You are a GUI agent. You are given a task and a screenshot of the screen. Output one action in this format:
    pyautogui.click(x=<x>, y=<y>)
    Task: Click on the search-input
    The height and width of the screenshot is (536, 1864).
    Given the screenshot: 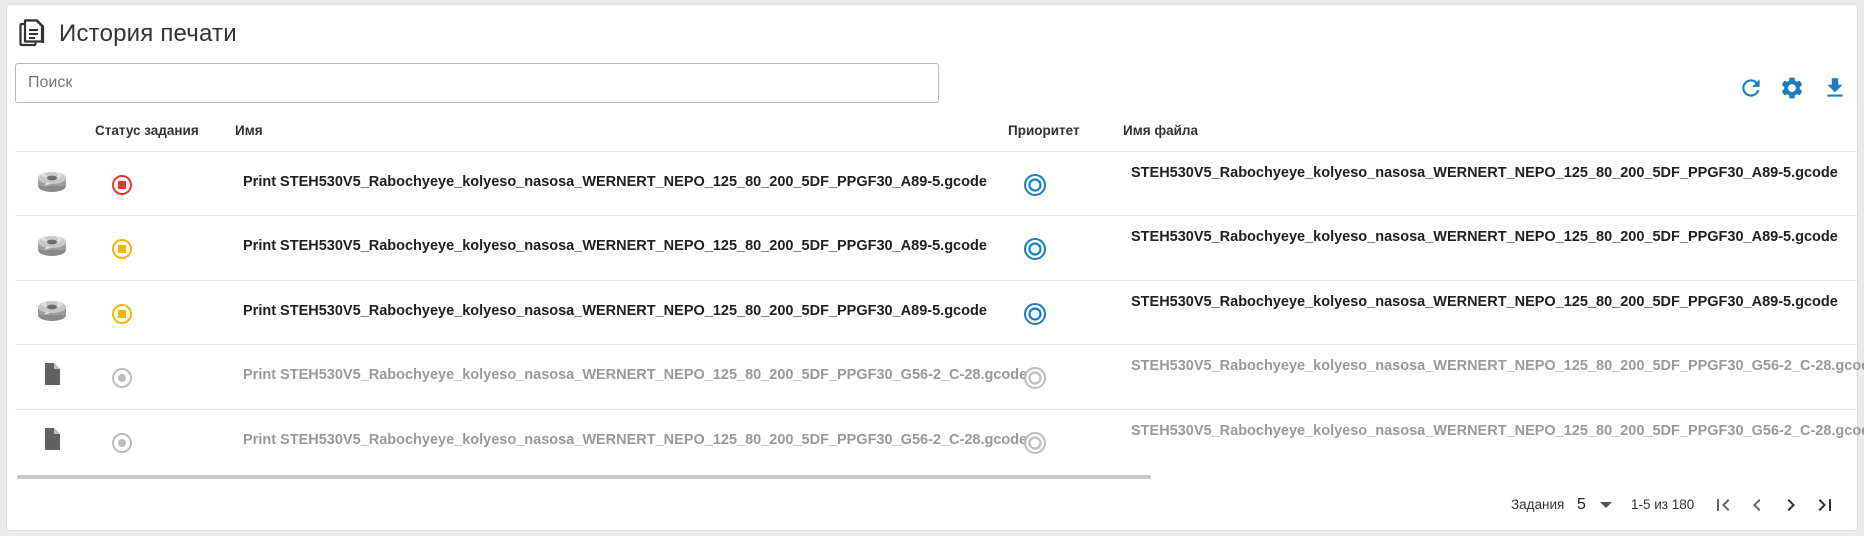 What is the action you would take?
    pyautogui.click(x=477, y=83)
    